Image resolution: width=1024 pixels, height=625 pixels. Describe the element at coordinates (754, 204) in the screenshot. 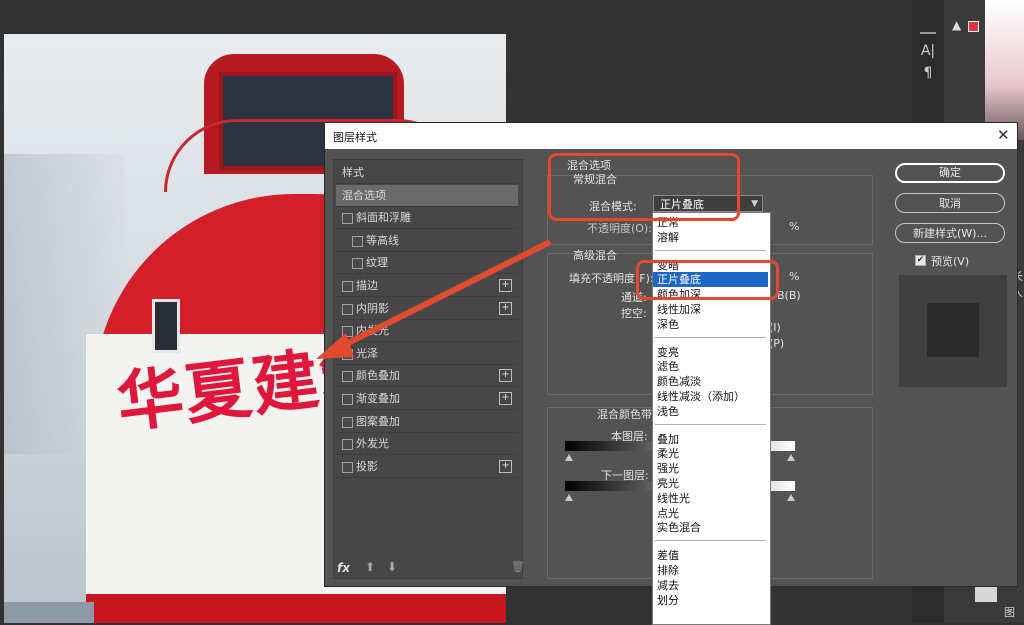

I see `chevron-down-icon: ▼` at that location.